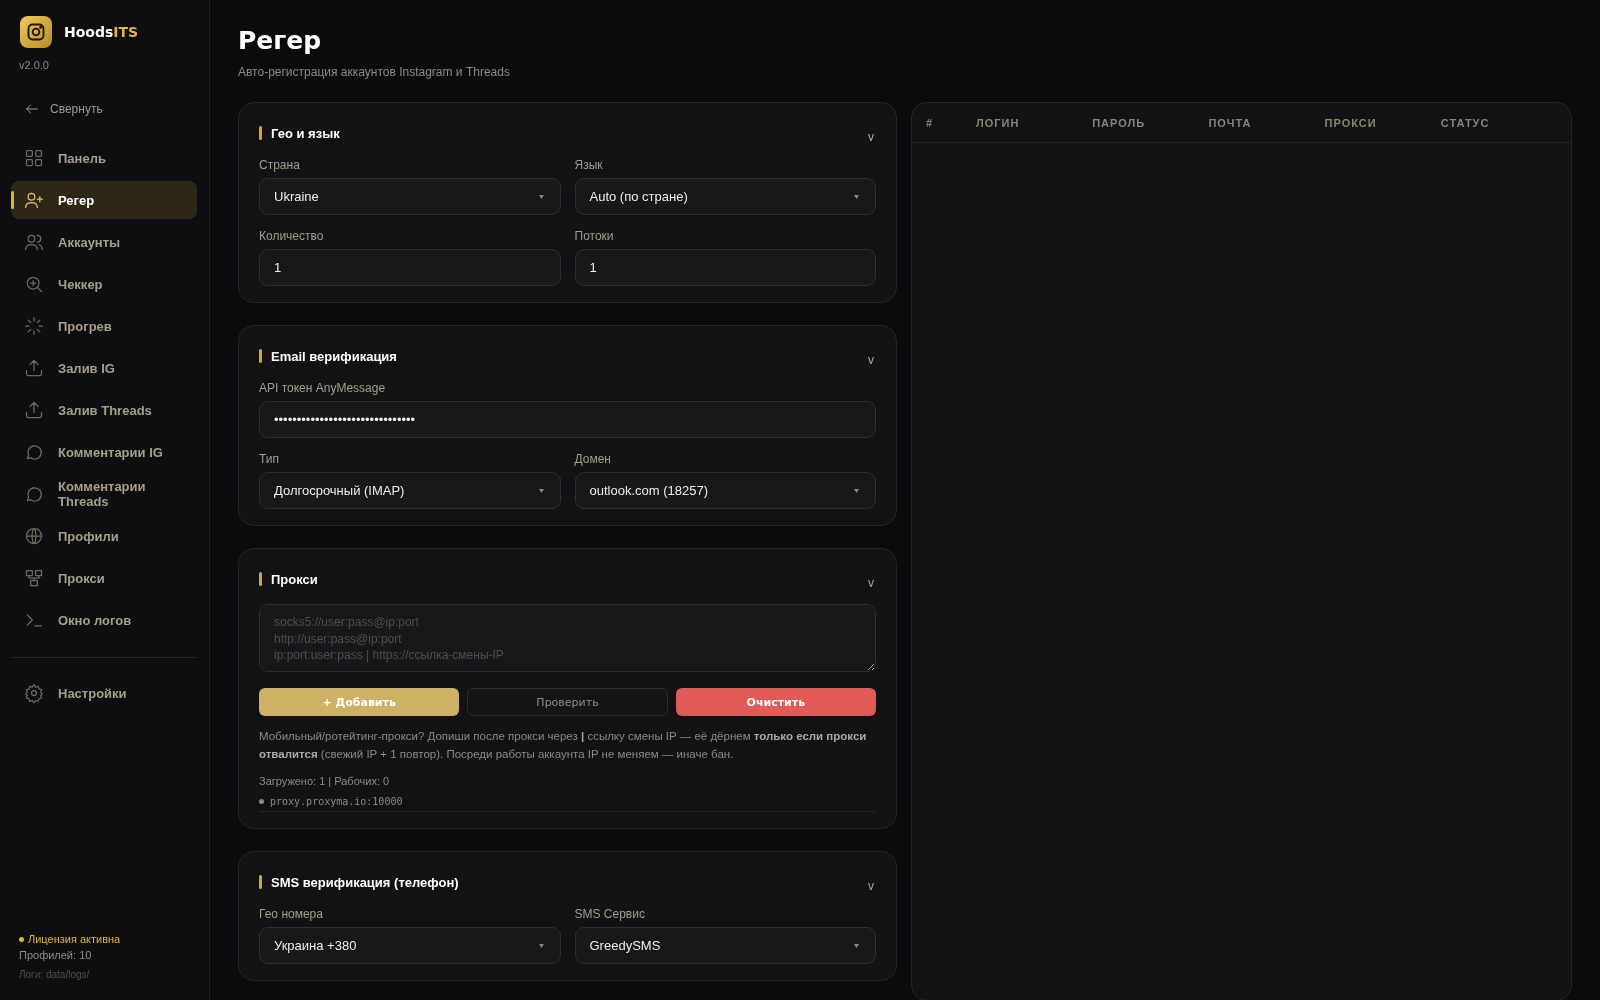 The image size is (1600, 1000). I want to click on select-field: GreedySMS, so click(725, 945).